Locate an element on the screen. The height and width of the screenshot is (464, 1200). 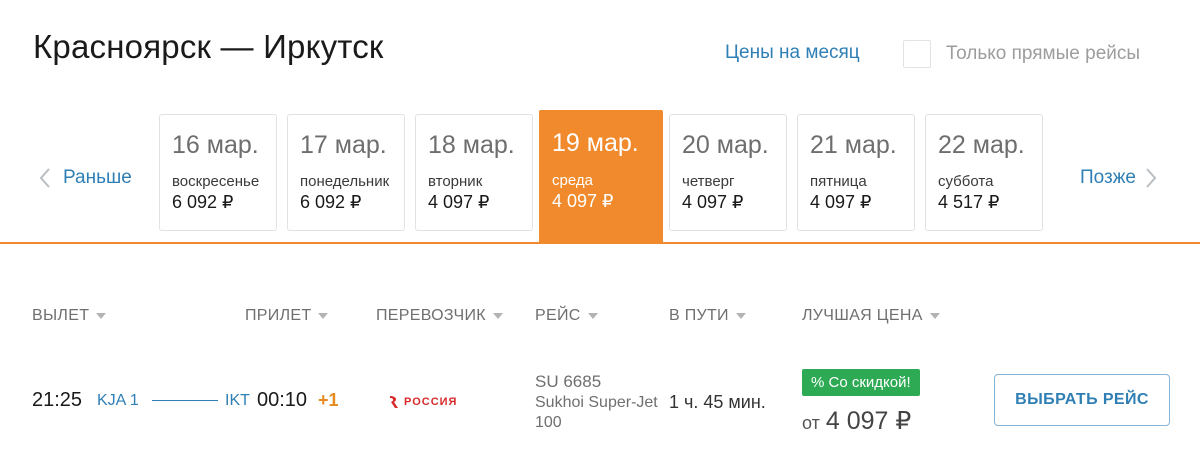
rossiya-airline-logo-icon is located at coordinates (394, 402).